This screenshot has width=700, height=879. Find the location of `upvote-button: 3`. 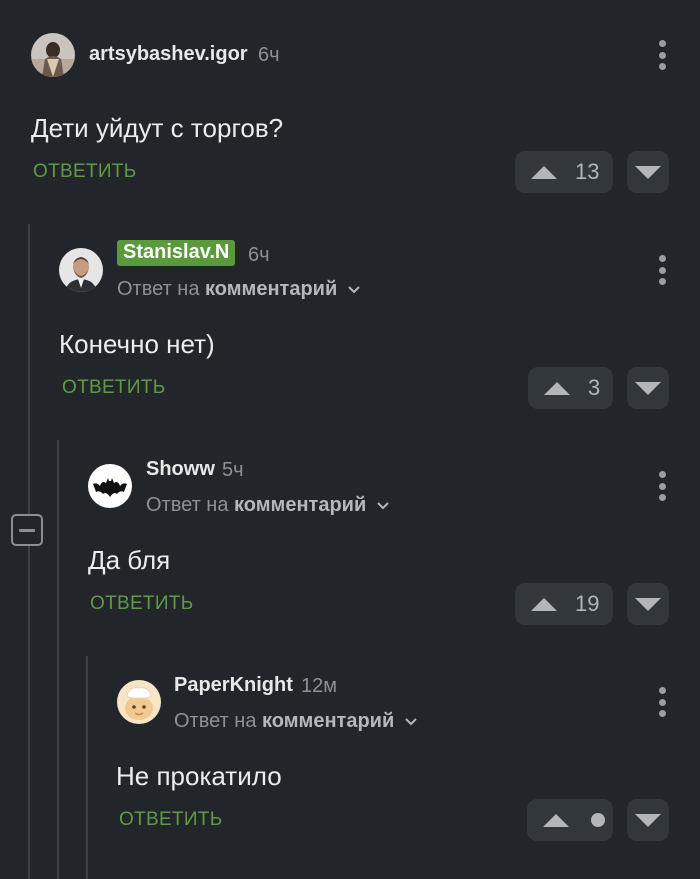

upvote-button: 3 is located at coordinates (570, 388).